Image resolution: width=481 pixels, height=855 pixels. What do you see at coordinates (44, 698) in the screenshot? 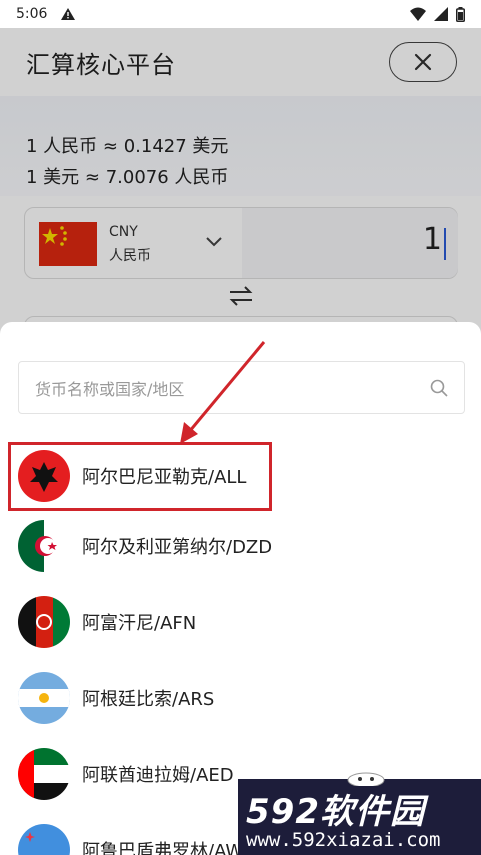
I see `argentina-flag-icon` at bounding box center [44, 698].